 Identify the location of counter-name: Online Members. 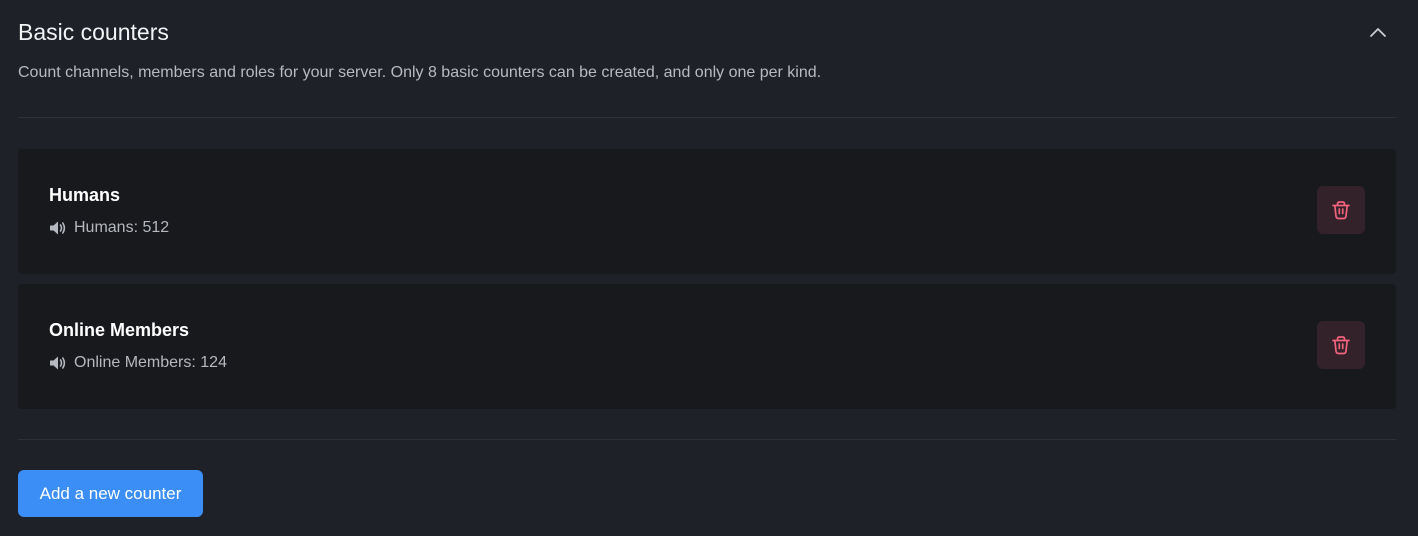
(119, 330).